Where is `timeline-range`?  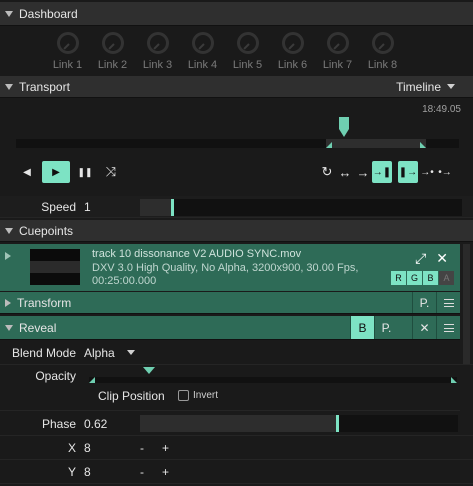
timeline-range is located at coordinates (376, 143).